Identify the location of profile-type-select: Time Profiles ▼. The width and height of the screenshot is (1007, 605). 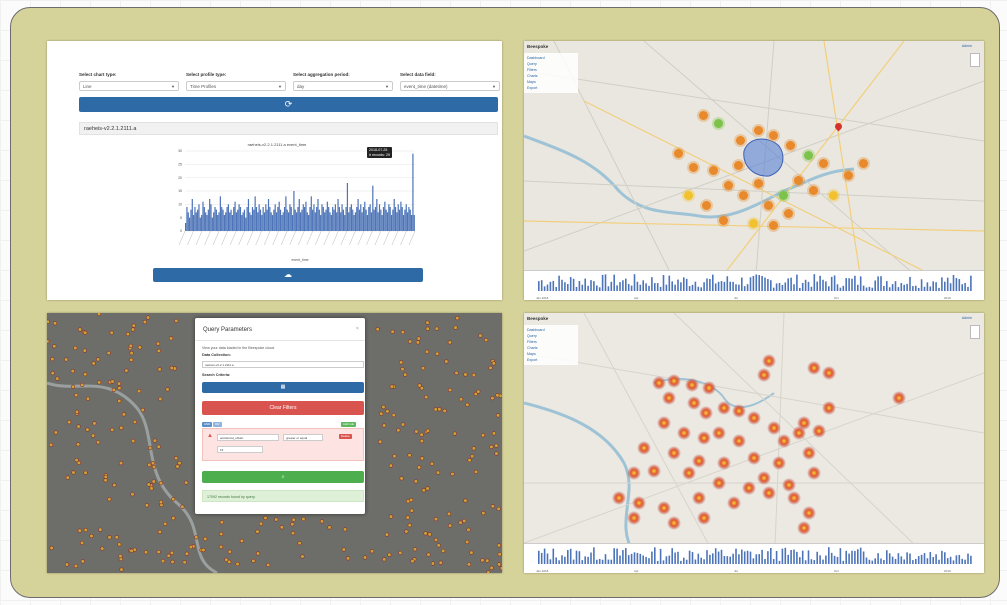
(236, 86).